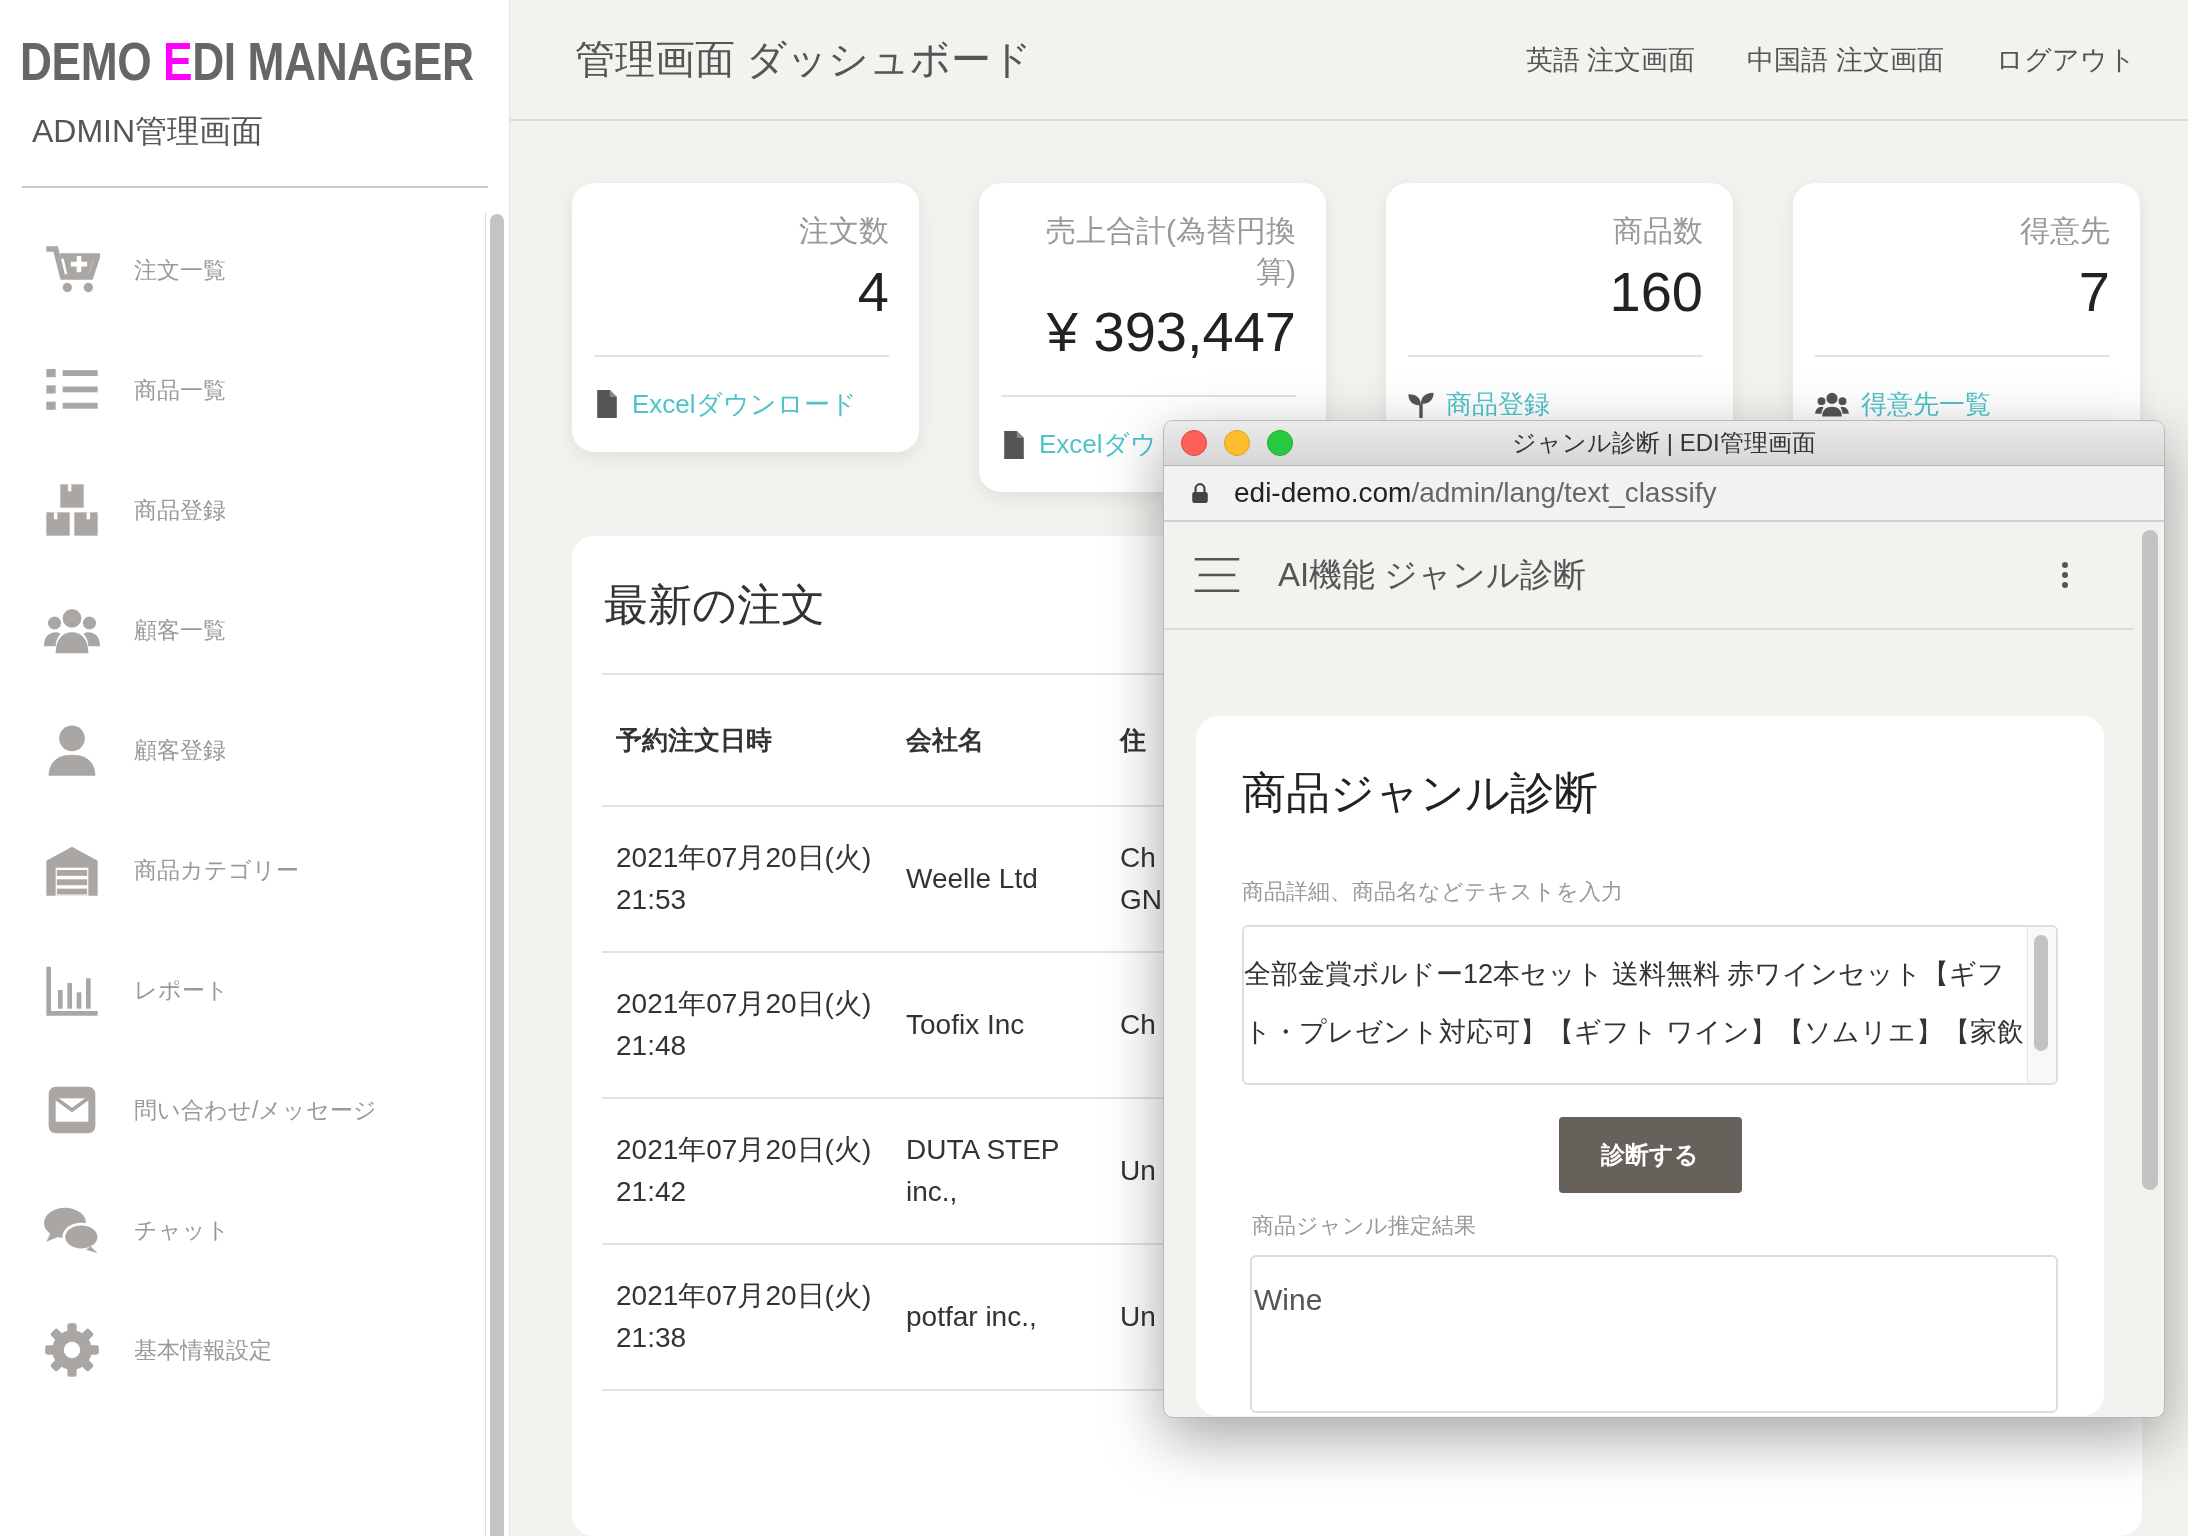 This screenshot has width=2188, height=1536. What do you see at coordinates (1657, 231) in the screenshot?
I see `stat-title: 商品数` at bounding box center [1657, 231].